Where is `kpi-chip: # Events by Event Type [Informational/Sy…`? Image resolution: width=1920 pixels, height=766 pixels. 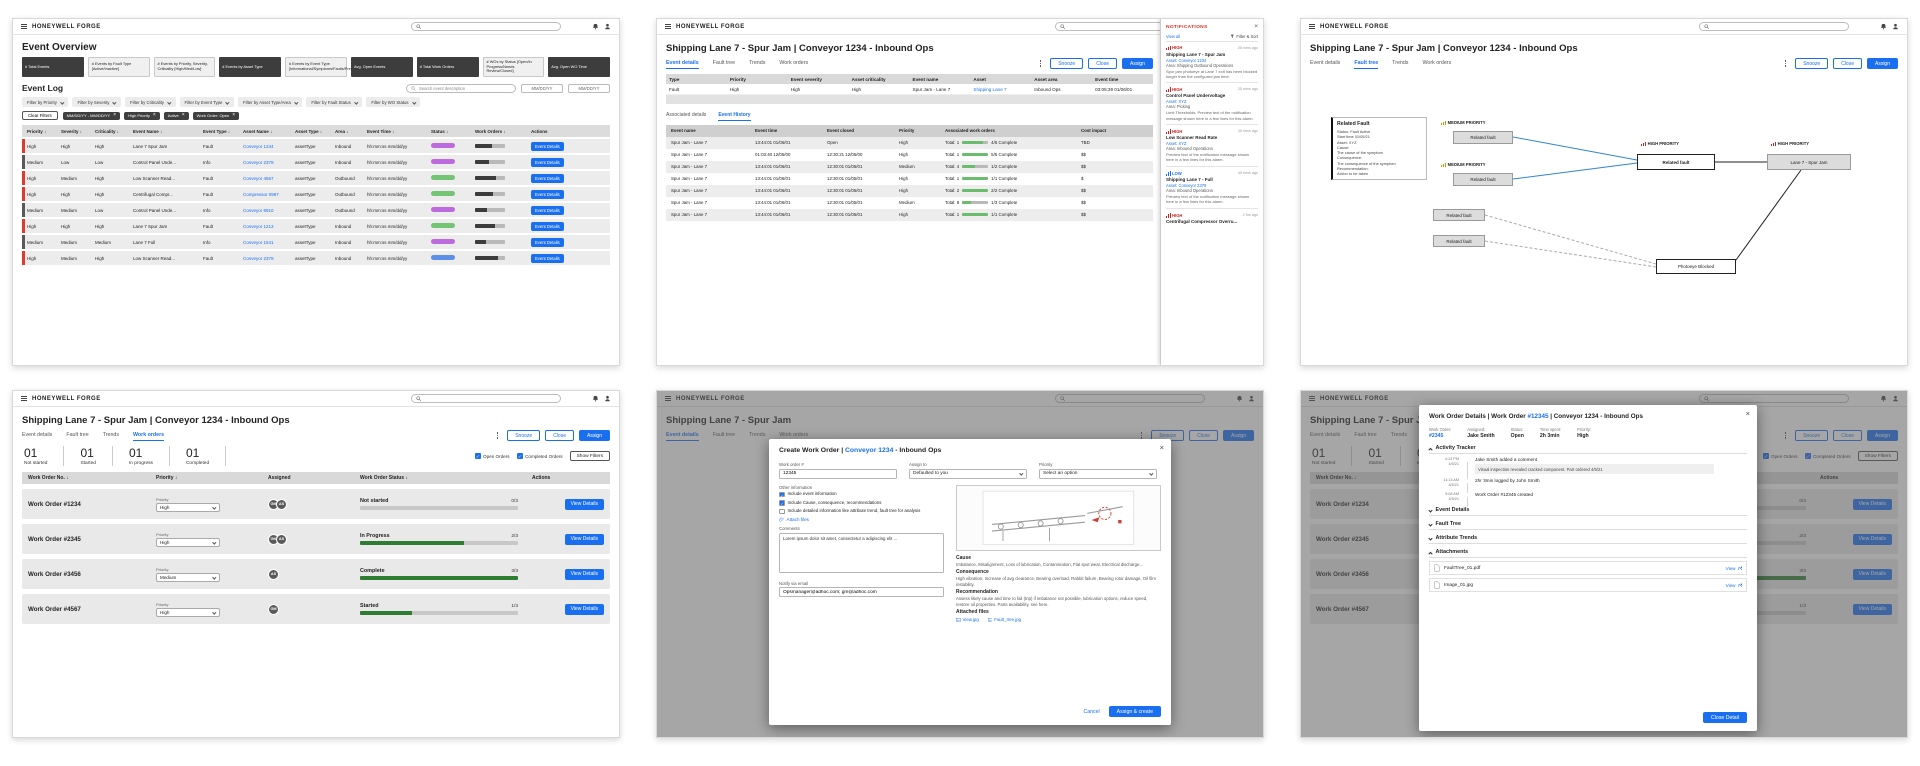
kpi-chip: # Events by Event Type [Informational/Sy… is located at coordinates (324, 67).